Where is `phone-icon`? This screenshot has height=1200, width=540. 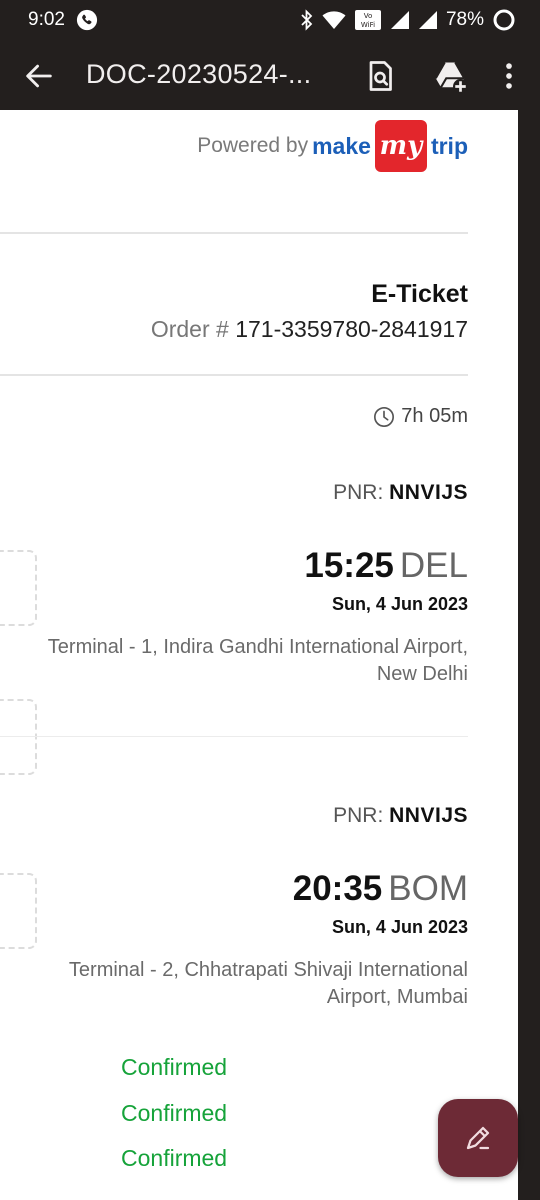 phone-icon is located at coordinates (87, 20).